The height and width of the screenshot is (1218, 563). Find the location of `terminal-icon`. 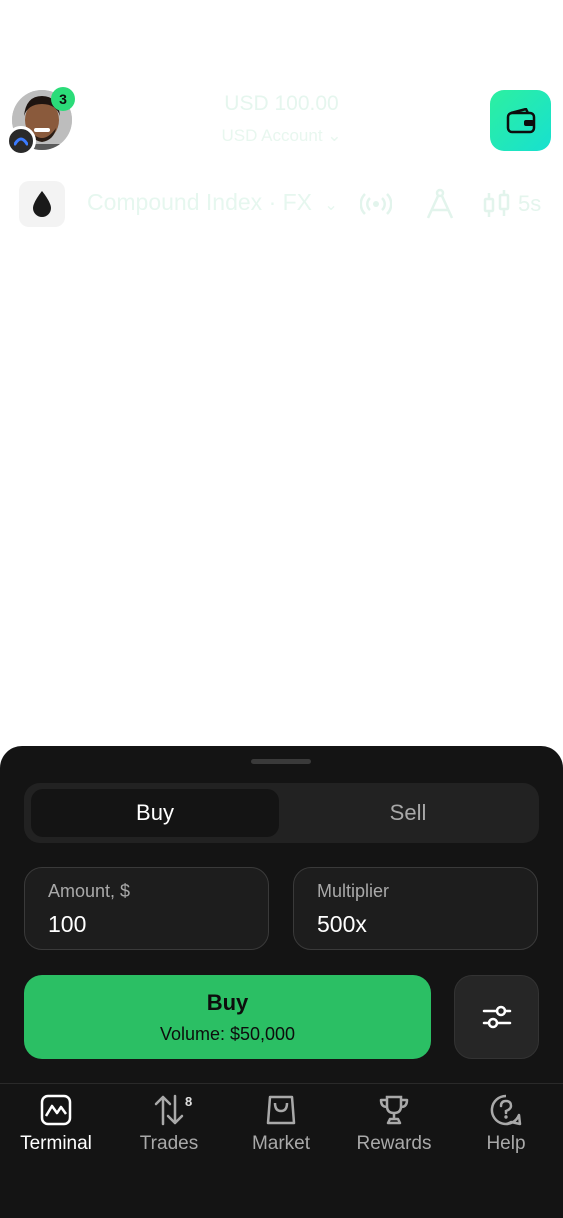

terminal-icon is located at coordinates (56, 1110).